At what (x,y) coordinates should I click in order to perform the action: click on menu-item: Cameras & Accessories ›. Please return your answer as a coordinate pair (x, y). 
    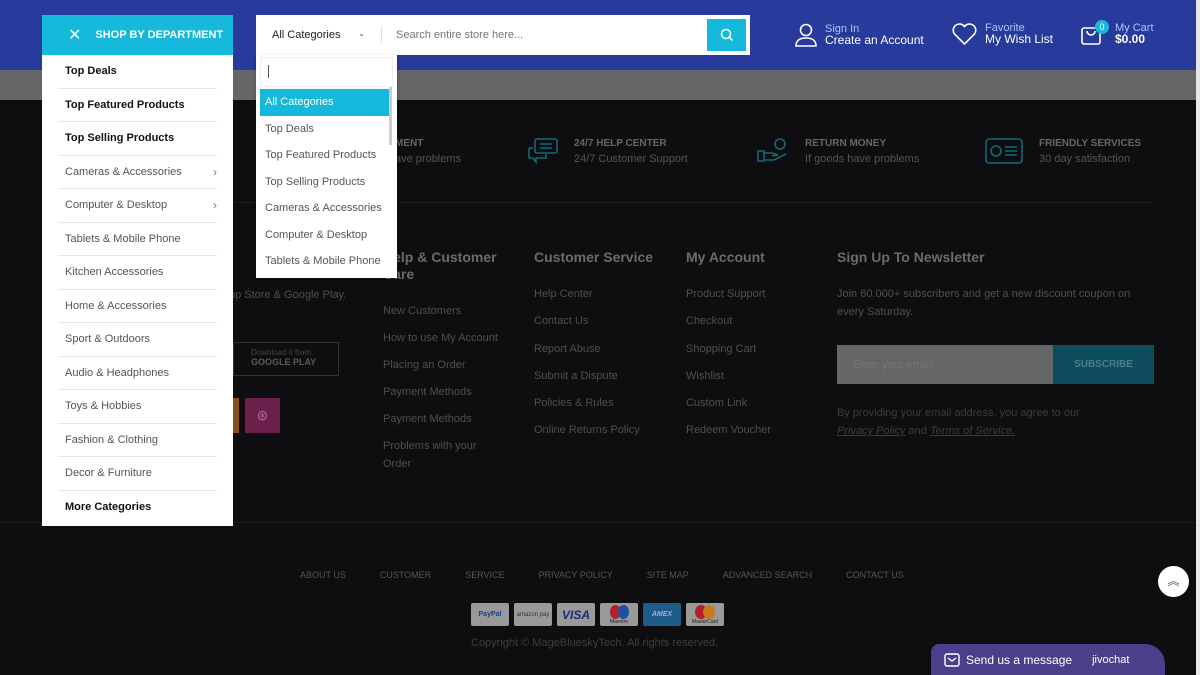
    Looking at the image, I should click on (137, 172).